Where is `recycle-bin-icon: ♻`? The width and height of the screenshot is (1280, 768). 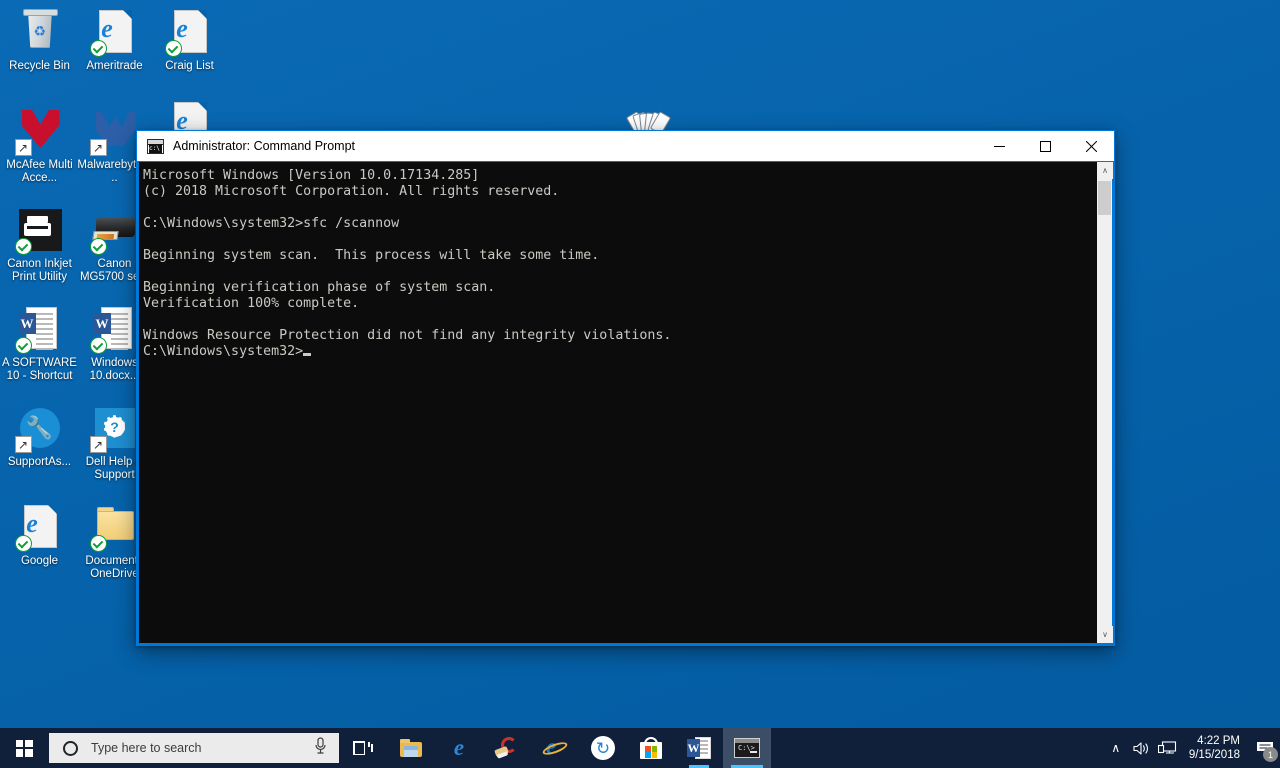 recycle-bin-icon: ♻ is located at coordinates (40, 32).